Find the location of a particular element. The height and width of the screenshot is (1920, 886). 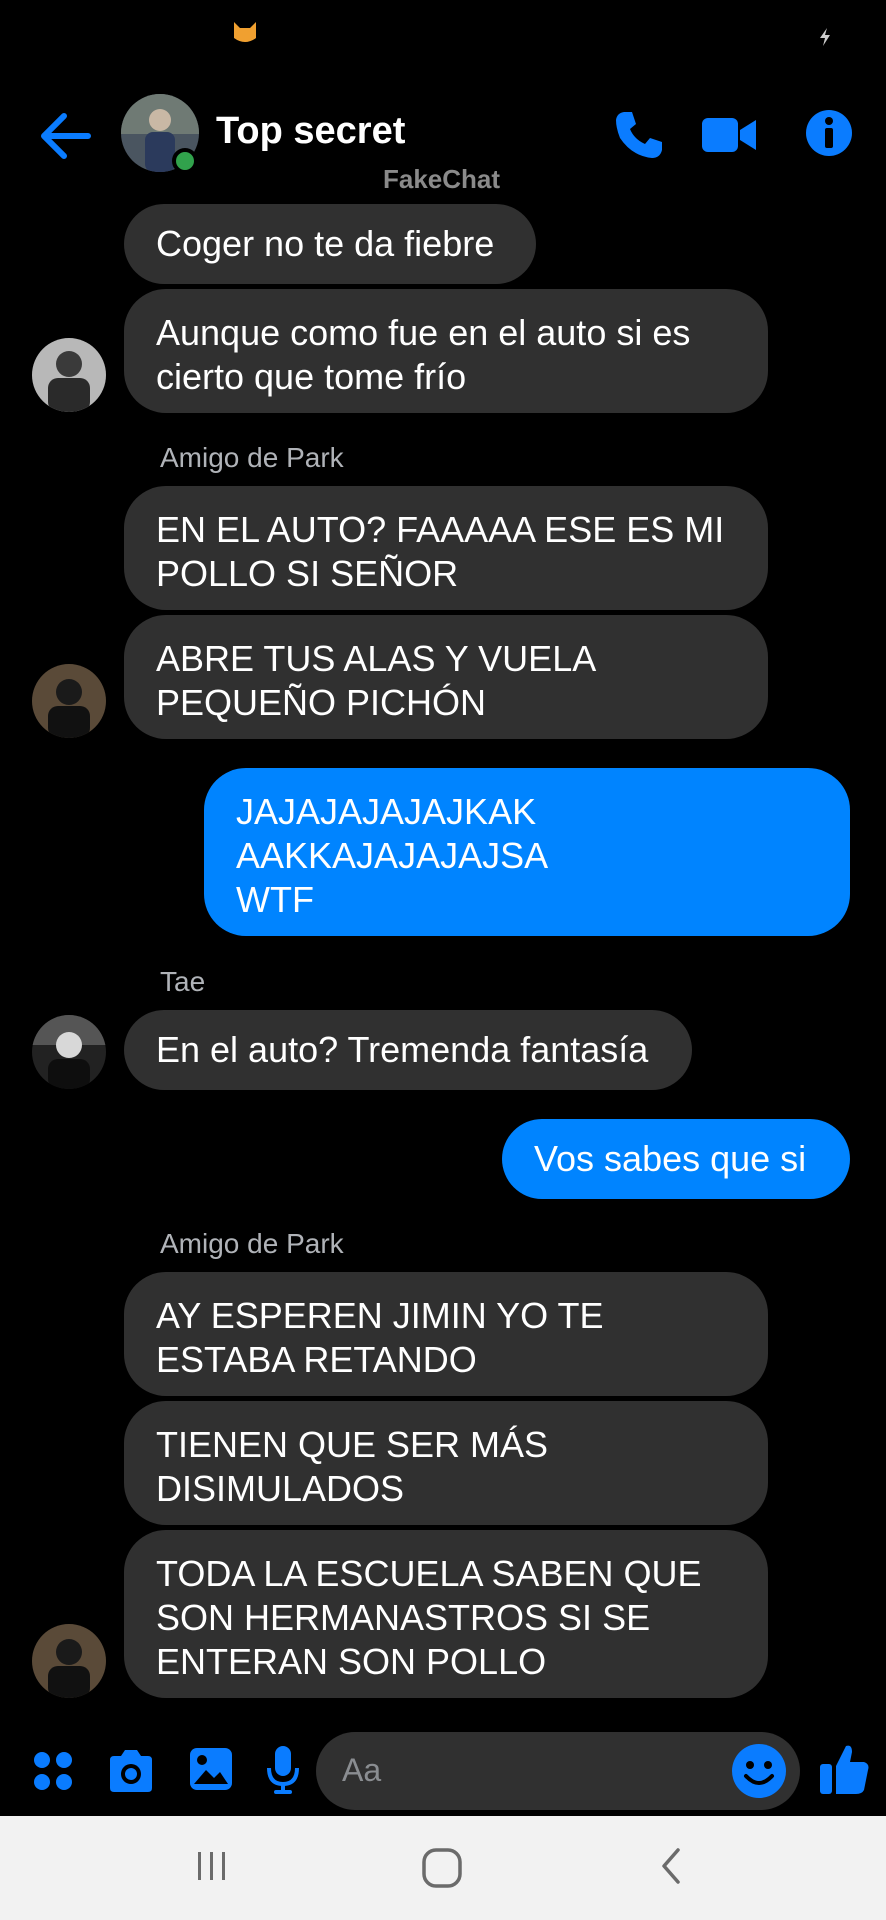

message-bubble: AY ESPEREN JIMIN YO TE ESTABA RETANDO is located at coordinates (446, 1334).